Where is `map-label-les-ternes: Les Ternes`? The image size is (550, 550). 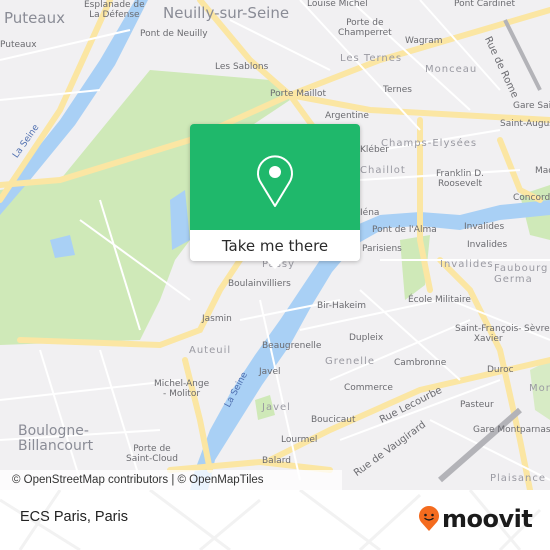
map-label-les-ternes: Les Ternes is located at coordinates (371, 58).